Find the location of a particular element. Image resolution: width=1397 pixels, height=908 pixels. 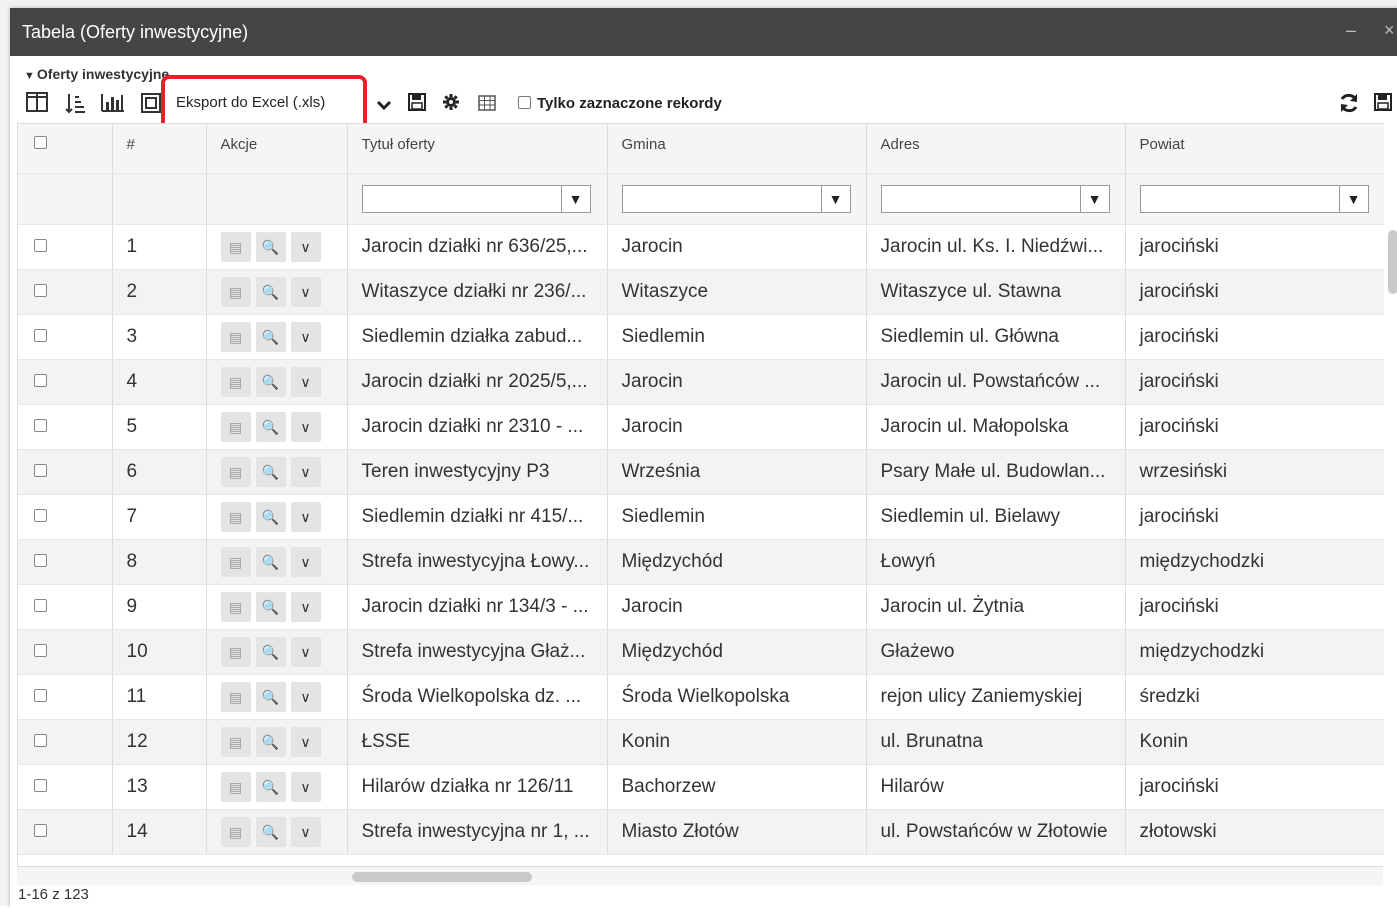

column-header-number: # is located at coordinates (159, 148).